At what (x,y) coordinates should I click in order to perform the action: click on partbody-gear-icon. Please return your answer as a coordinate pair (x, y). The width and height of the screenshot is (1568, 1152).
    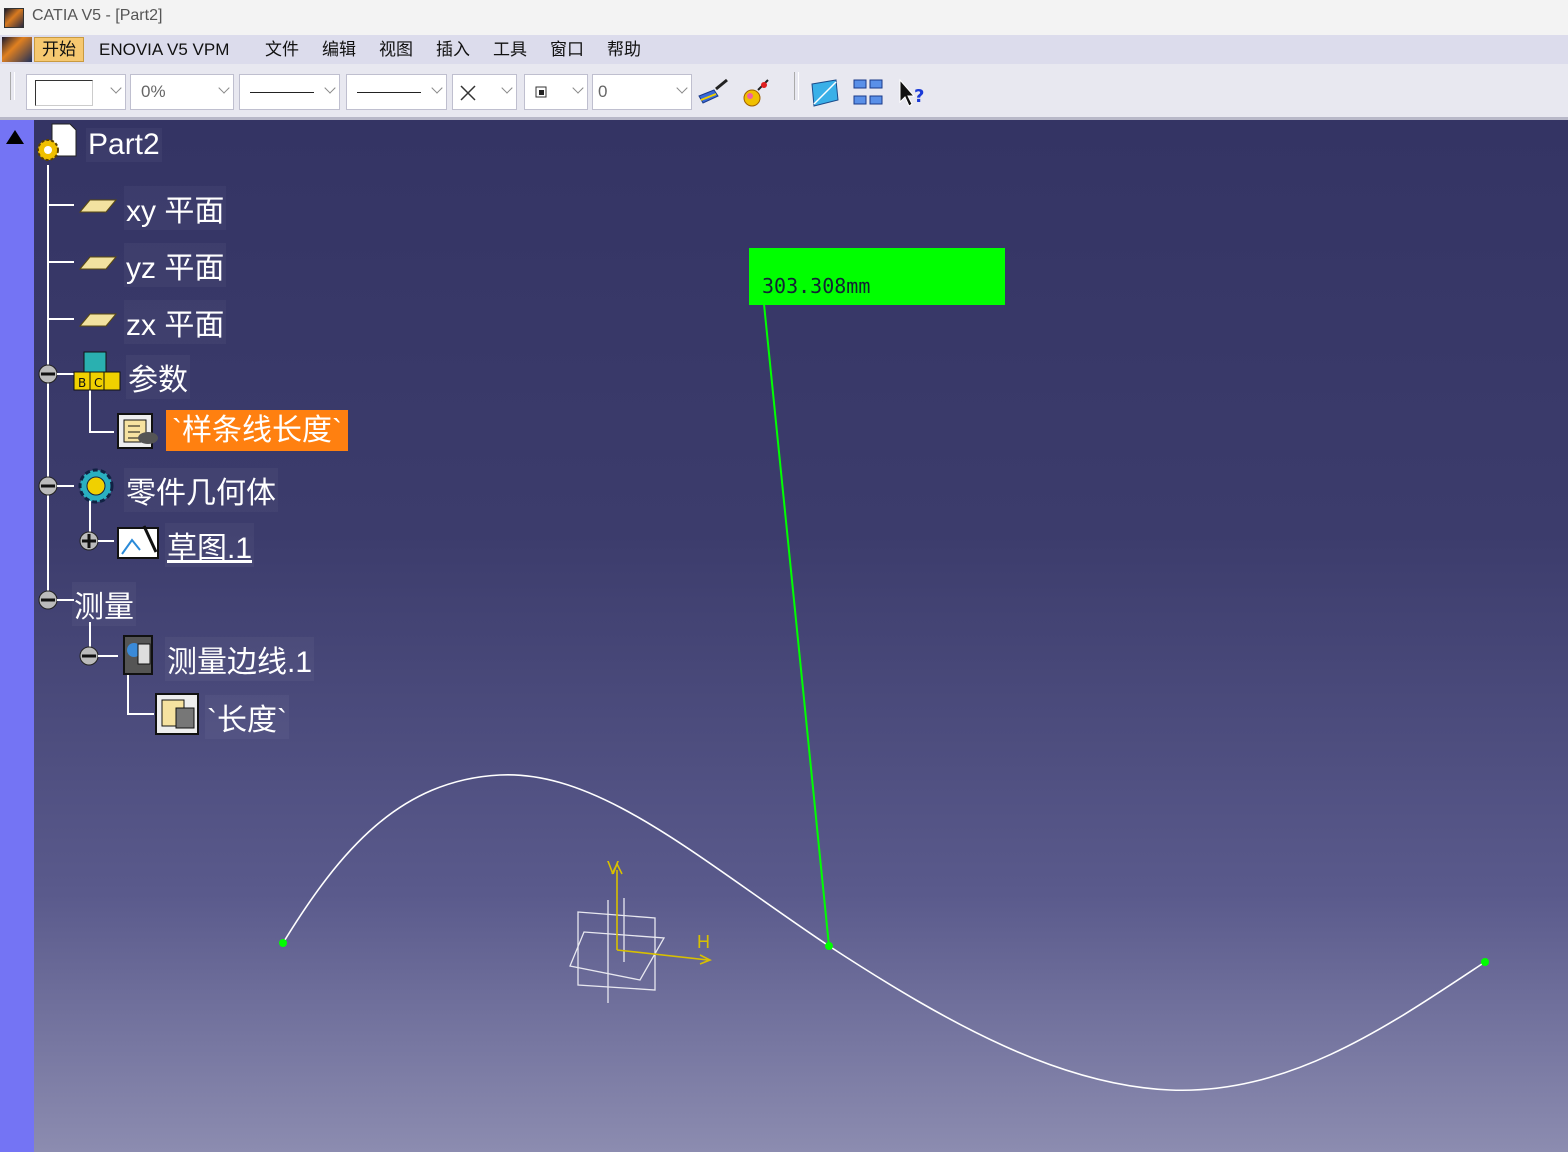
    Looking at the image, I should click on (96, 486).